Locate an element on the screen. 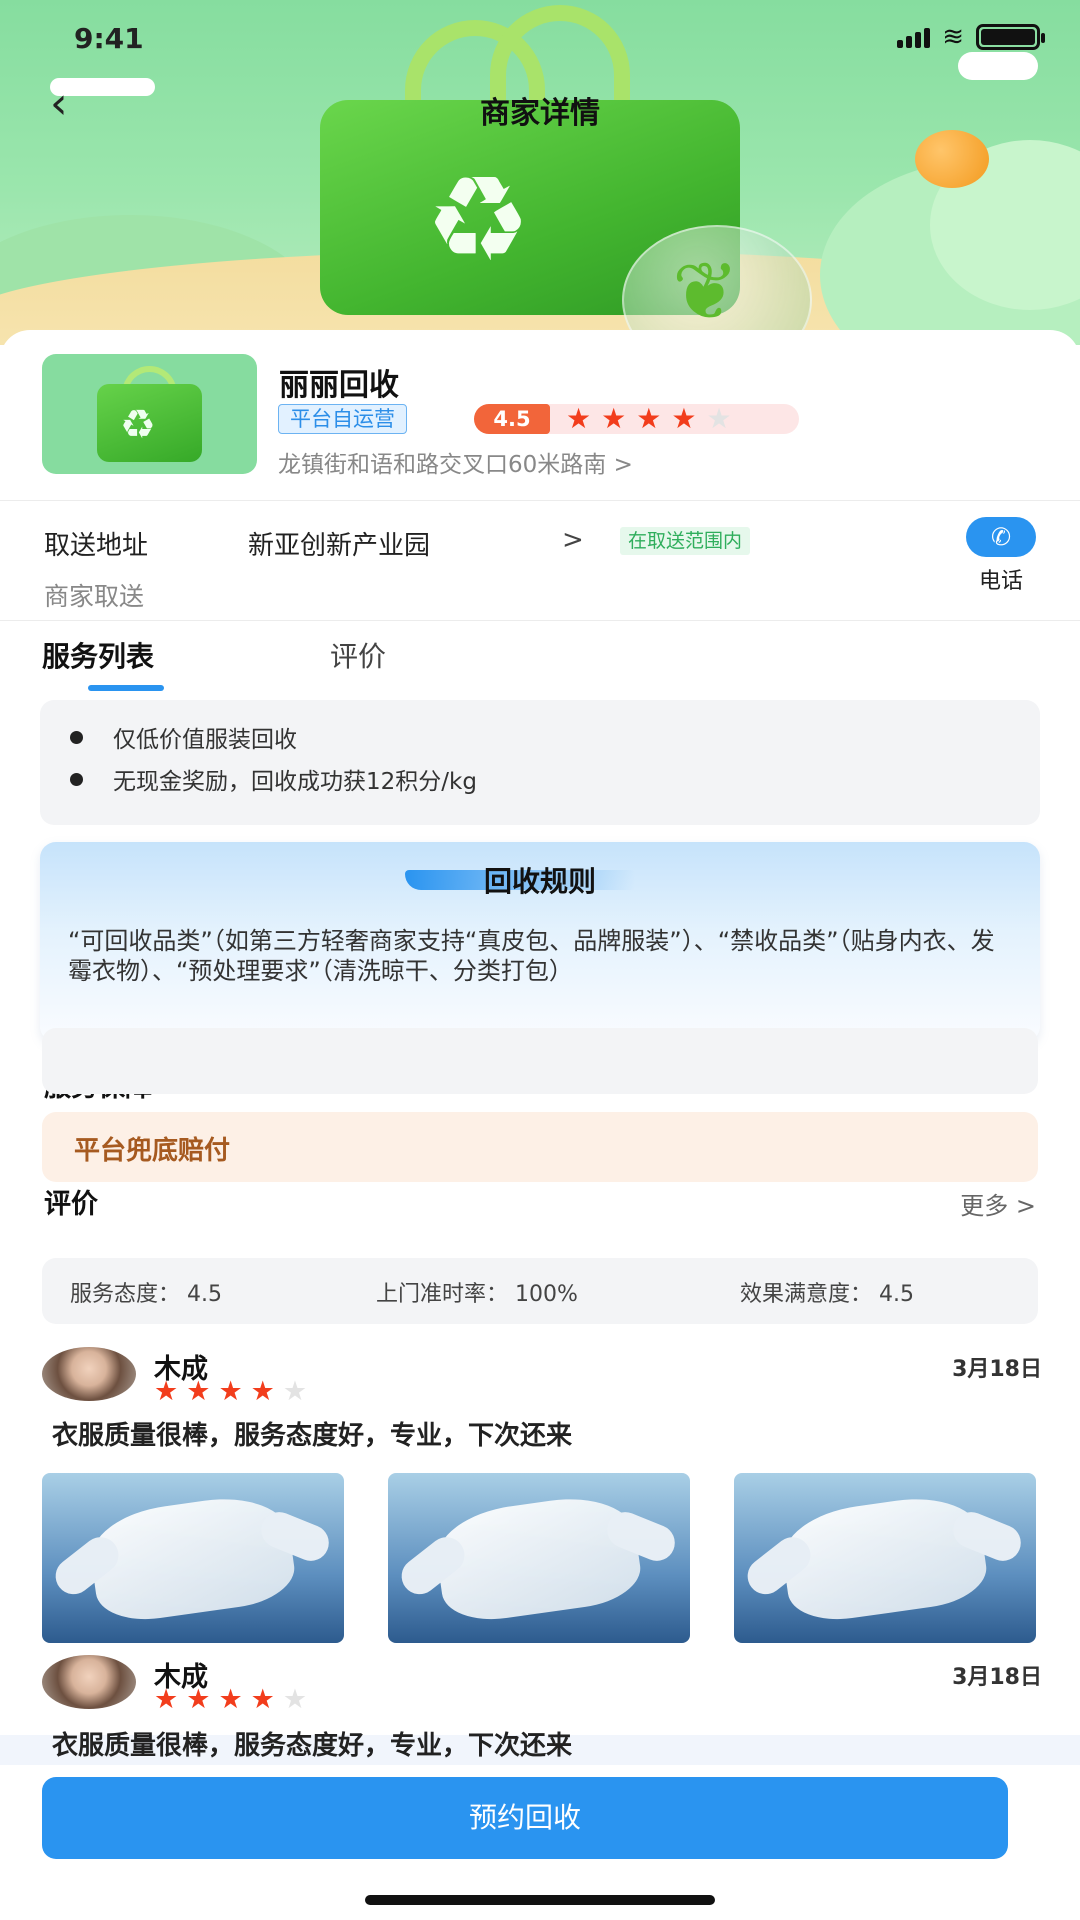 The height and width of the screenshot is (1920, 1080). wifi-icon: ≋ is located at coordinates (953, 37).